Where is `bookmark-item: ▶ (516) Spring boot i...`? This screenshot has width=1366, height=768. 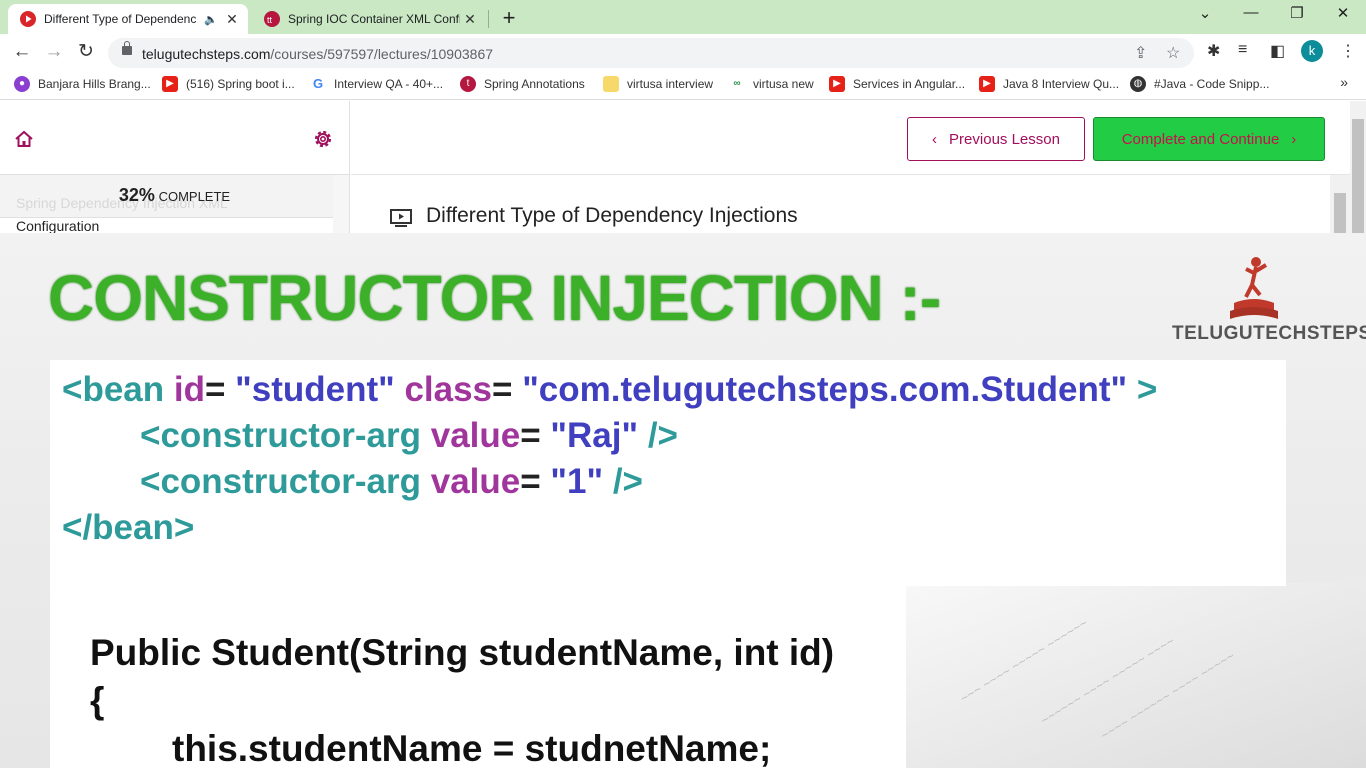
bookmark-item: ▶ (516) Spring boot i... is located at coordinates (228, 84).